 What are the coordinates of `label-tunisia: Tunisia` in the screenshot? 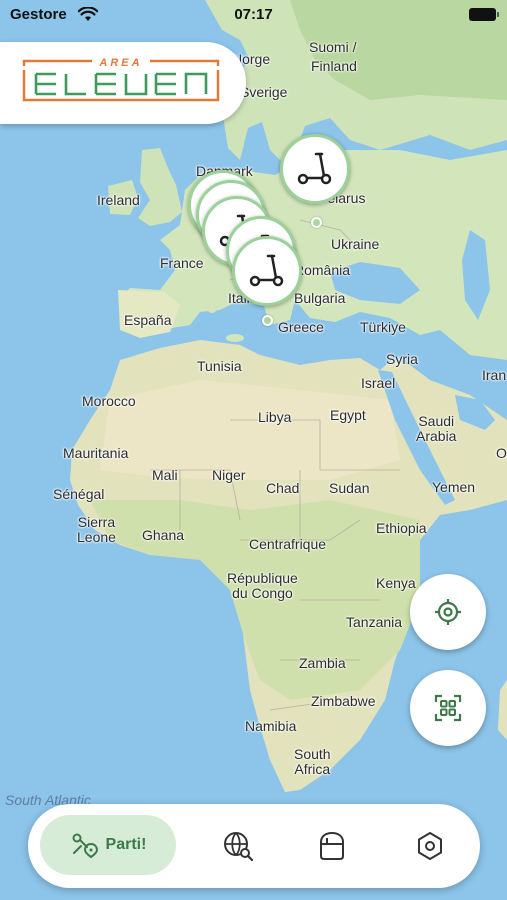 It's located at (219, 366).